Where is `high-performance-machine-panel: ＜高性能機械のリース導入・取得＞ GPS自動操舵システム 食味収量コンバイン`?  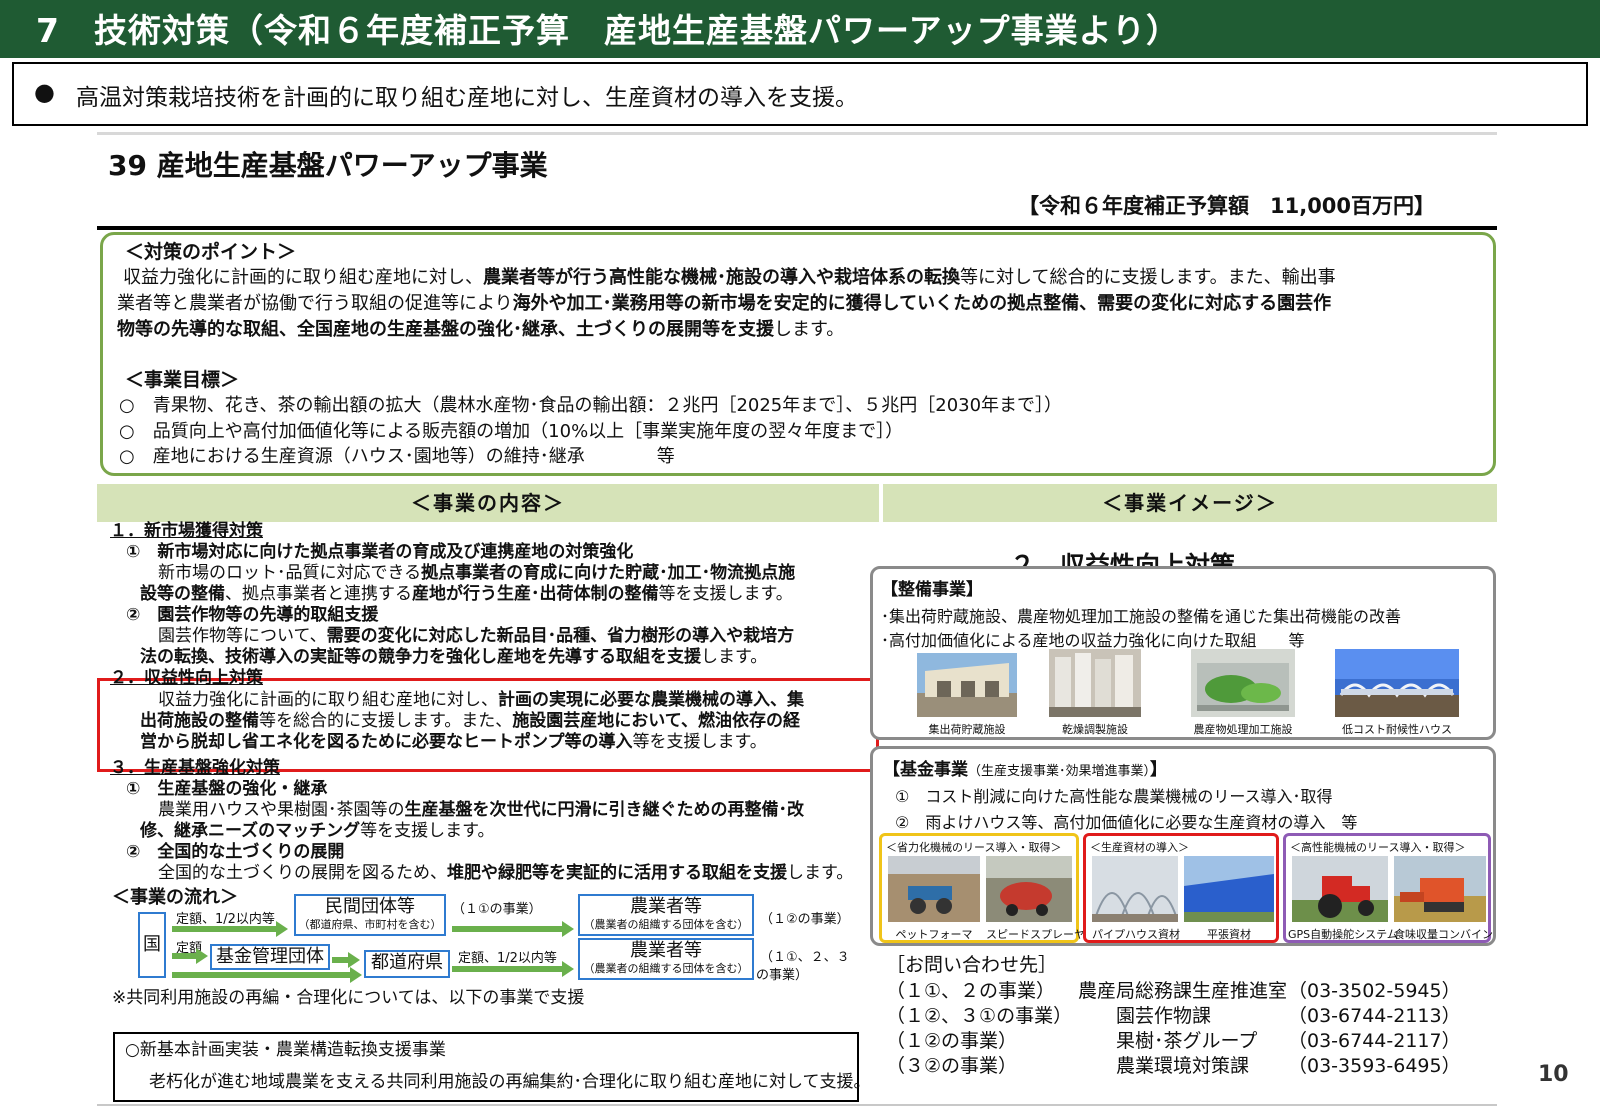
high-performance-machine-panel: ＜高性能機械のリース導入・取得＞ GPS自動操舵システム 食味収量コンバイン is located at coordinates (1388, 888).